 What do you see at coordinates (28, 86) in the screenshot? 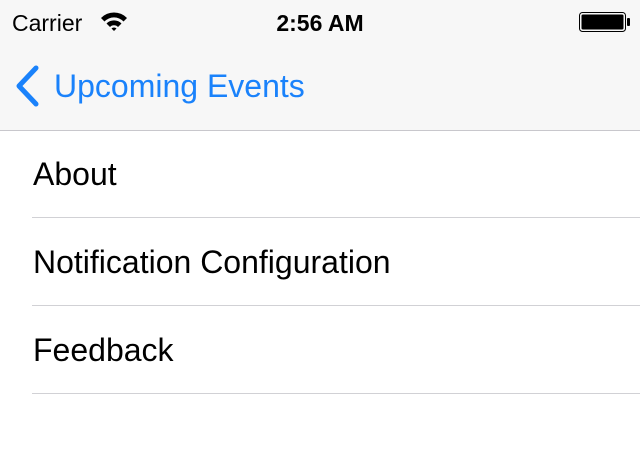
I see `chevron-left-icon` at bounding box center [28, 86].